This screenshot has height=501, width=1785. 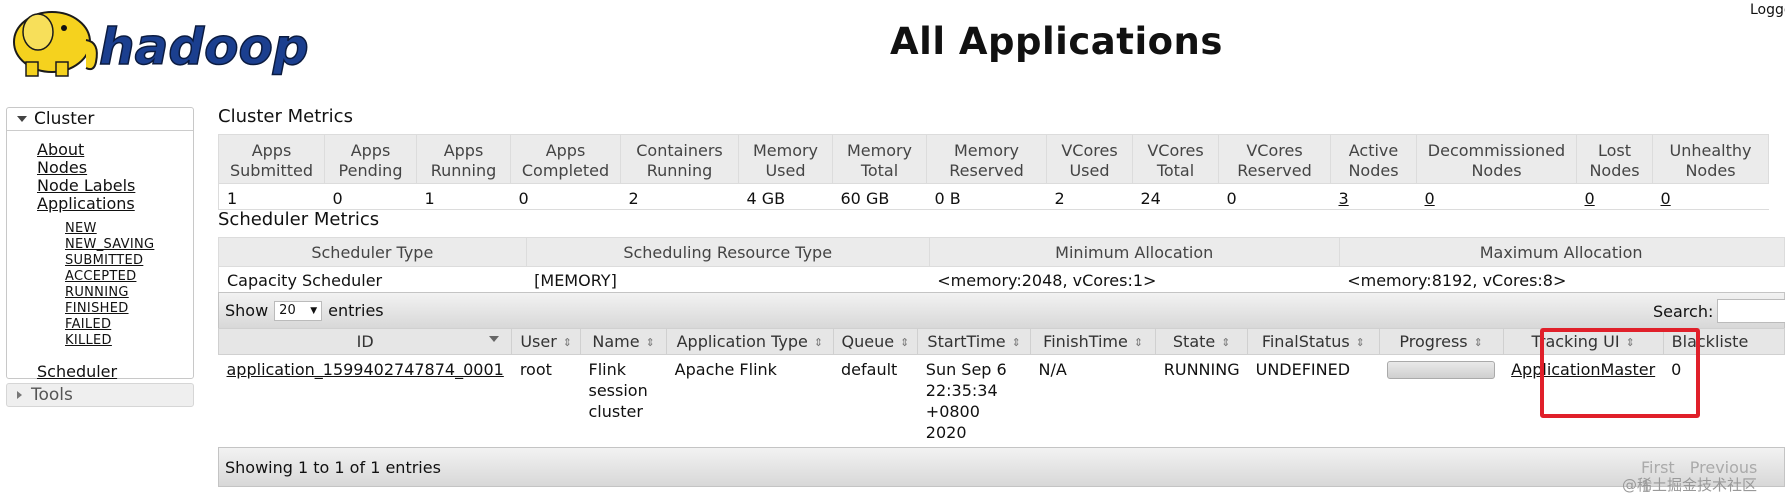 I want to click on nav-state-accepted: ACCEPTED, so click(x=129, y=277).